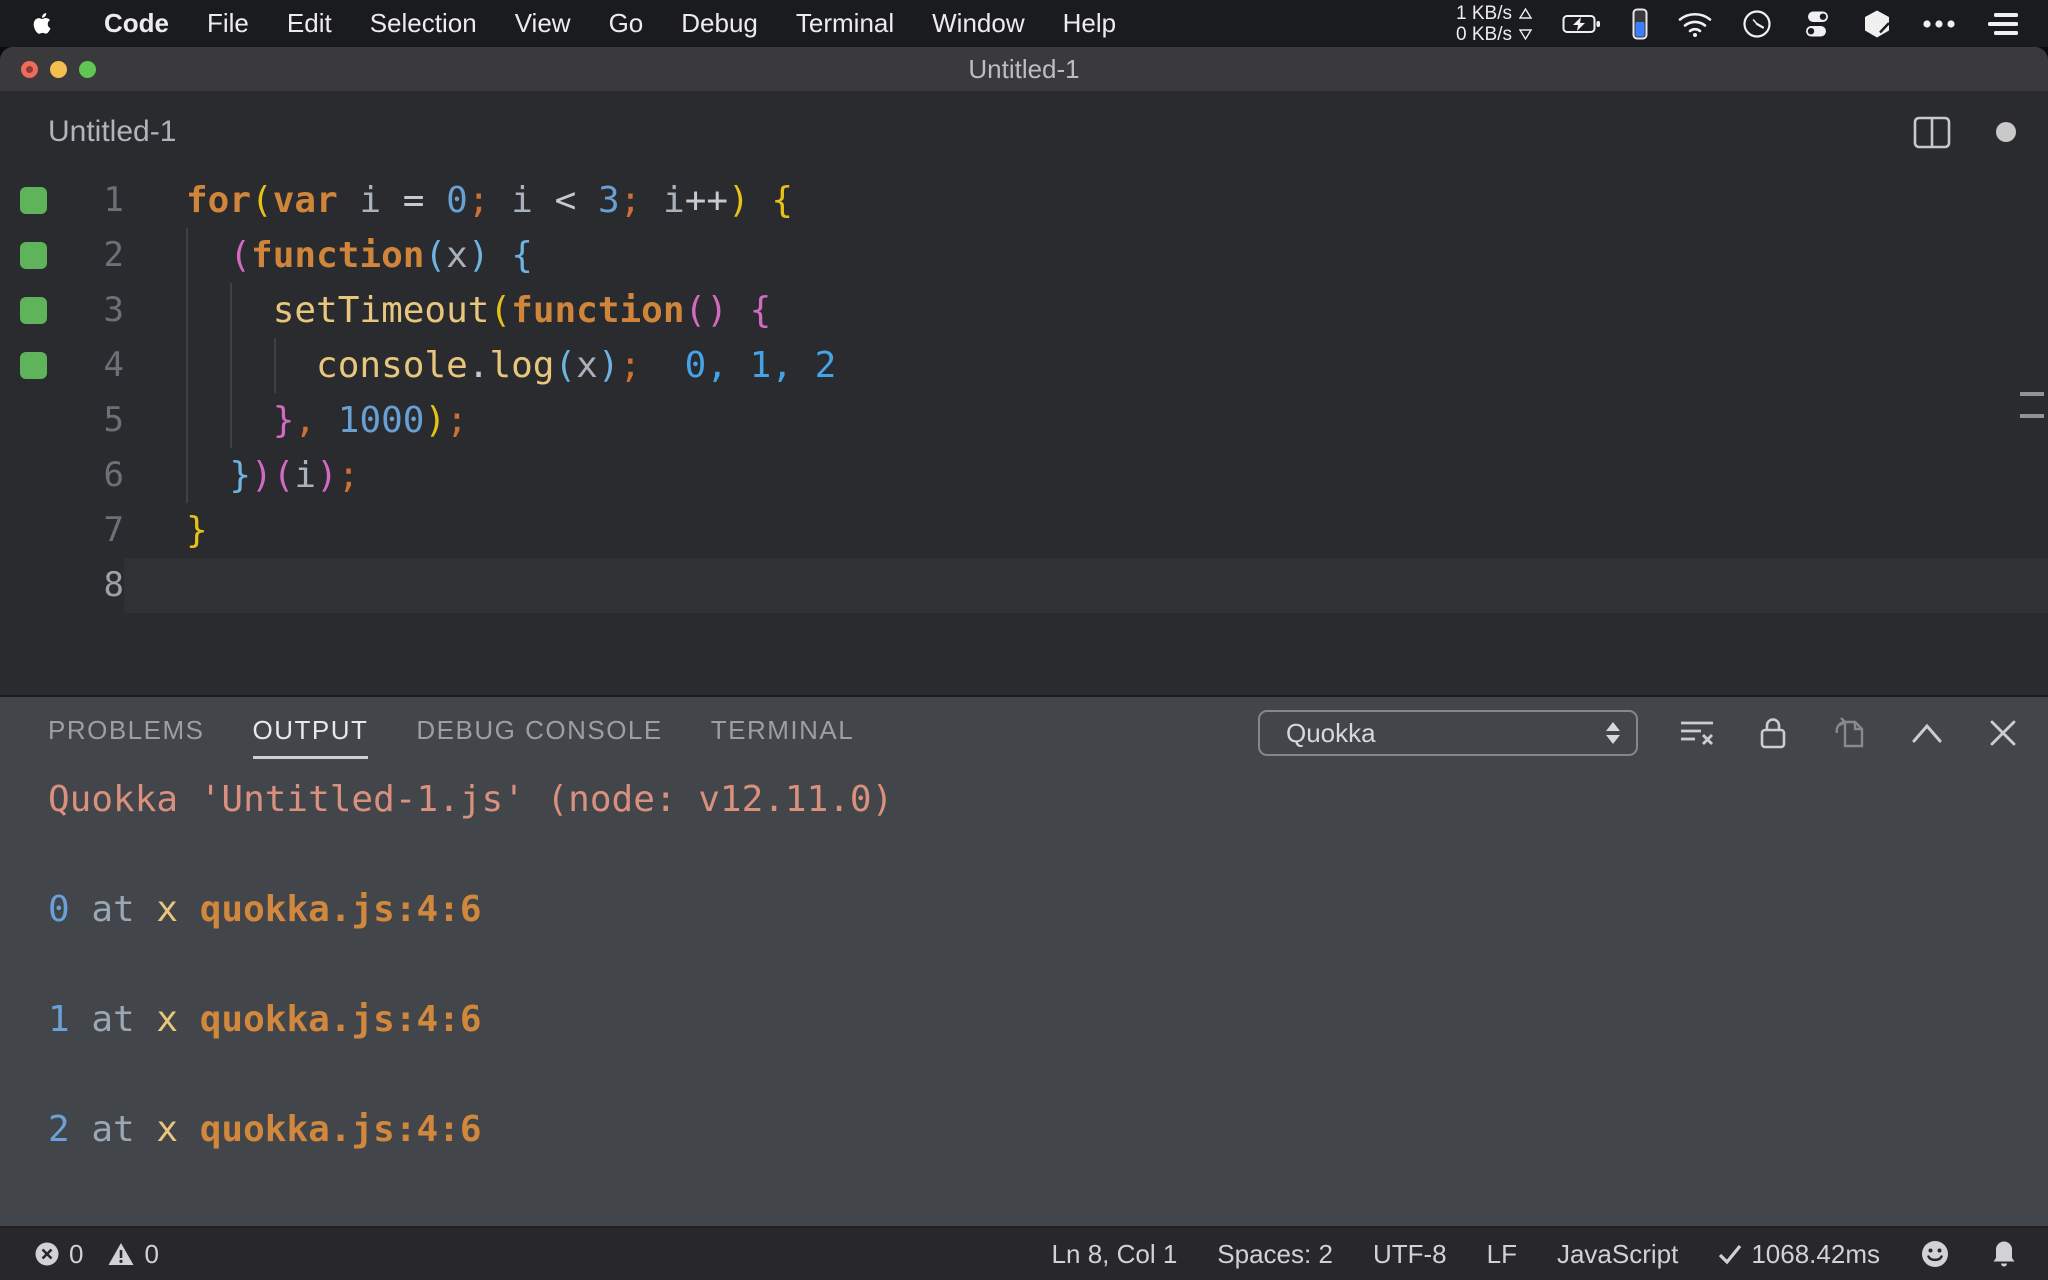 The image size is (2048, 1280). I want to click on unsaved-changes-dot, so click(2006, 132).